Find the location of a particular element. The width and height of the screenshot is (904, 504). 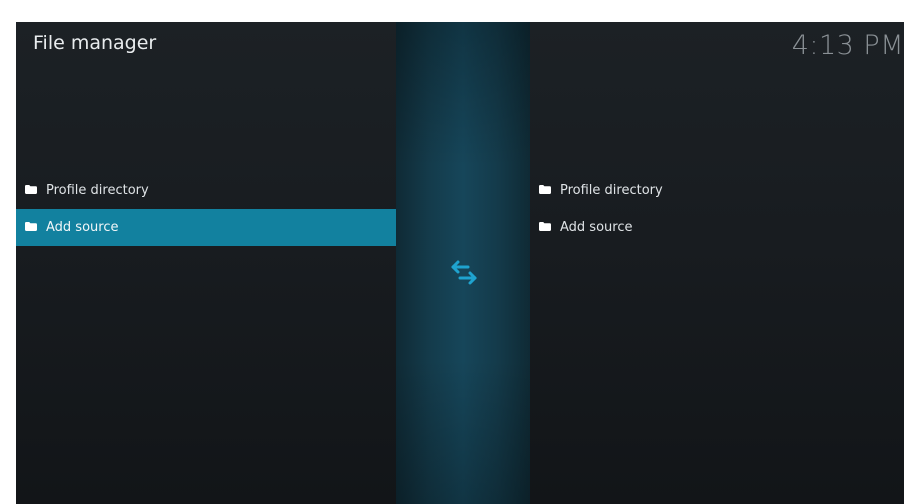

right-item-profile-directory: Profile directory is located at coordinates (717, 190).